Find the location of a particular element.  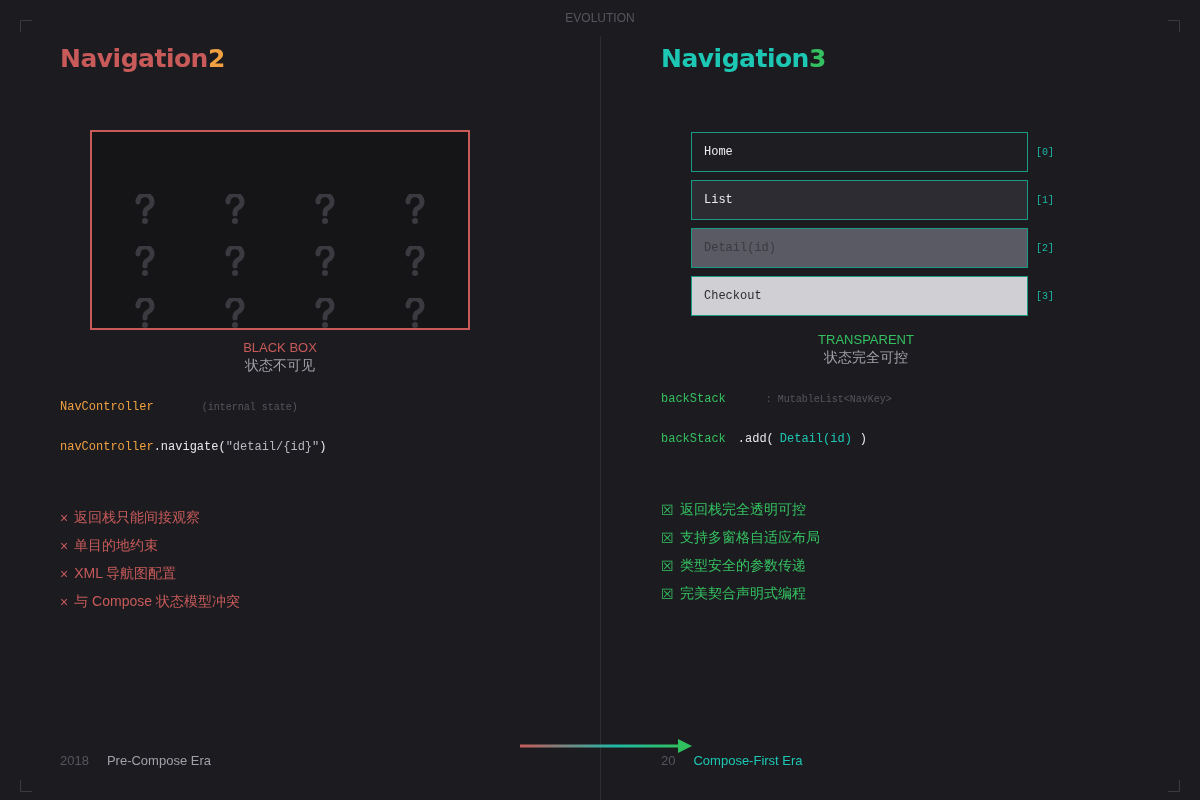

box-subtitle: 状态不可见 is located at coordinates (280, 365).